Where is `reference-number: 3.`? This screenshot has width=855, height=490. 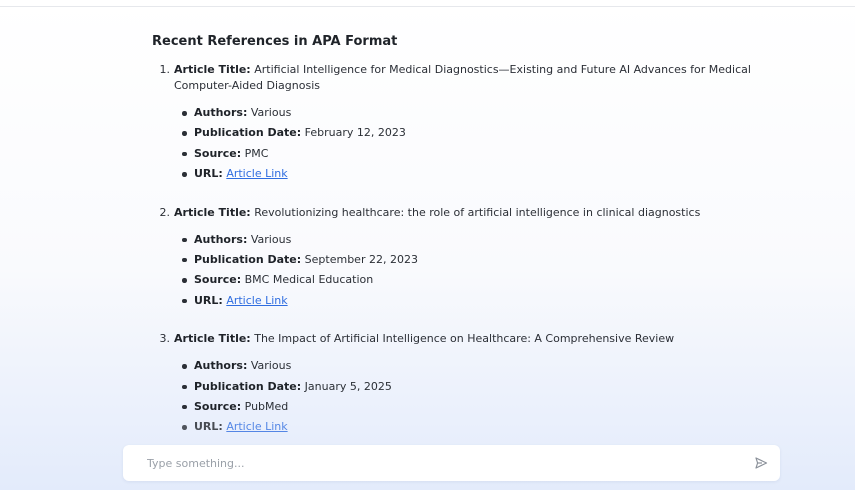
reference-number: 3. is located at coordinates (165, 339).